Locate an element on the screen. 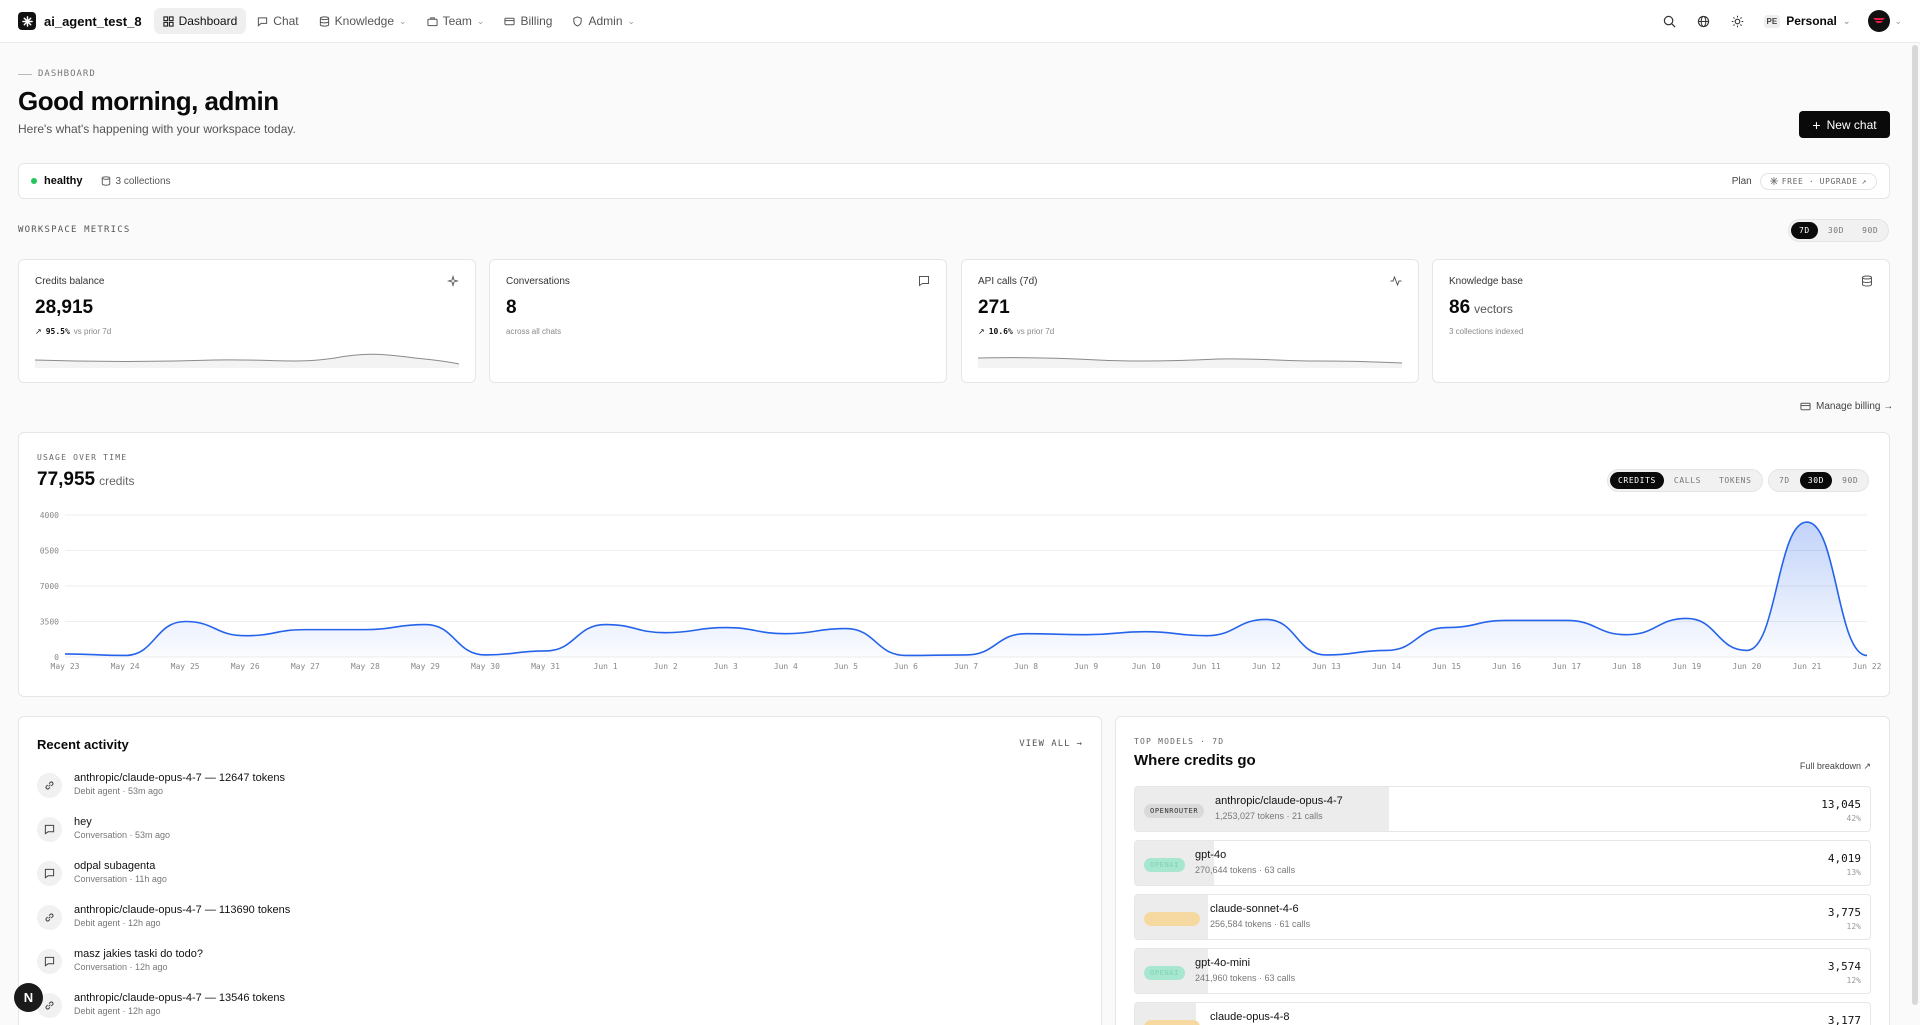  chart-y-tick: 7000 is located at coordinates (49, 586).